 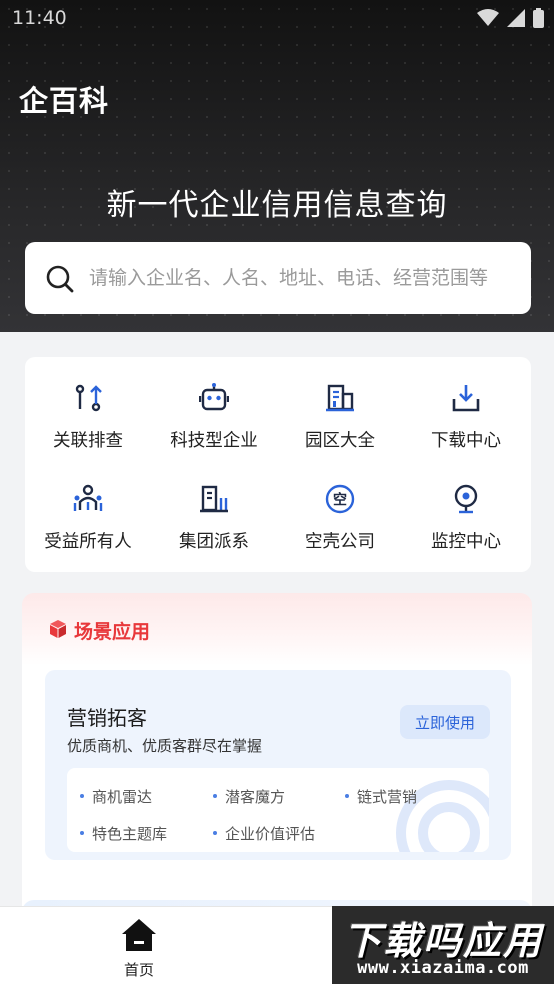 I want to click on camera-monitor-icon, so click(x=466, y=499).